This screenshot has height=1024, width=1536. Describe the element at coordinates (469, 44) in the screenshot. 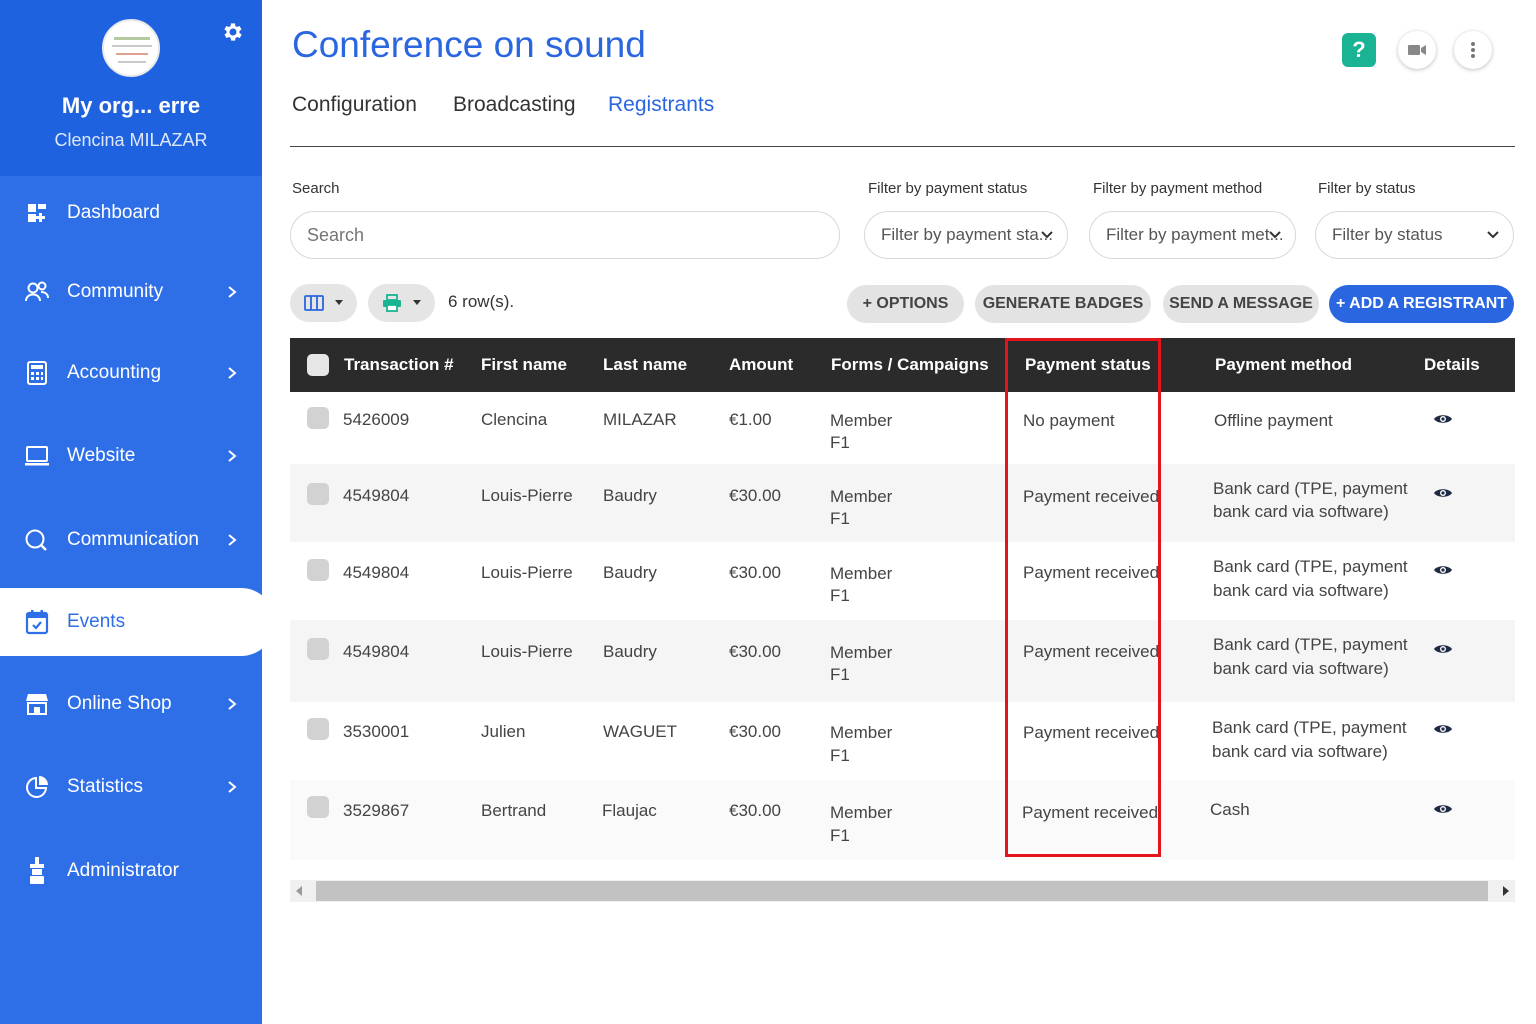

I see `page-title: Conference on sound` at that location.